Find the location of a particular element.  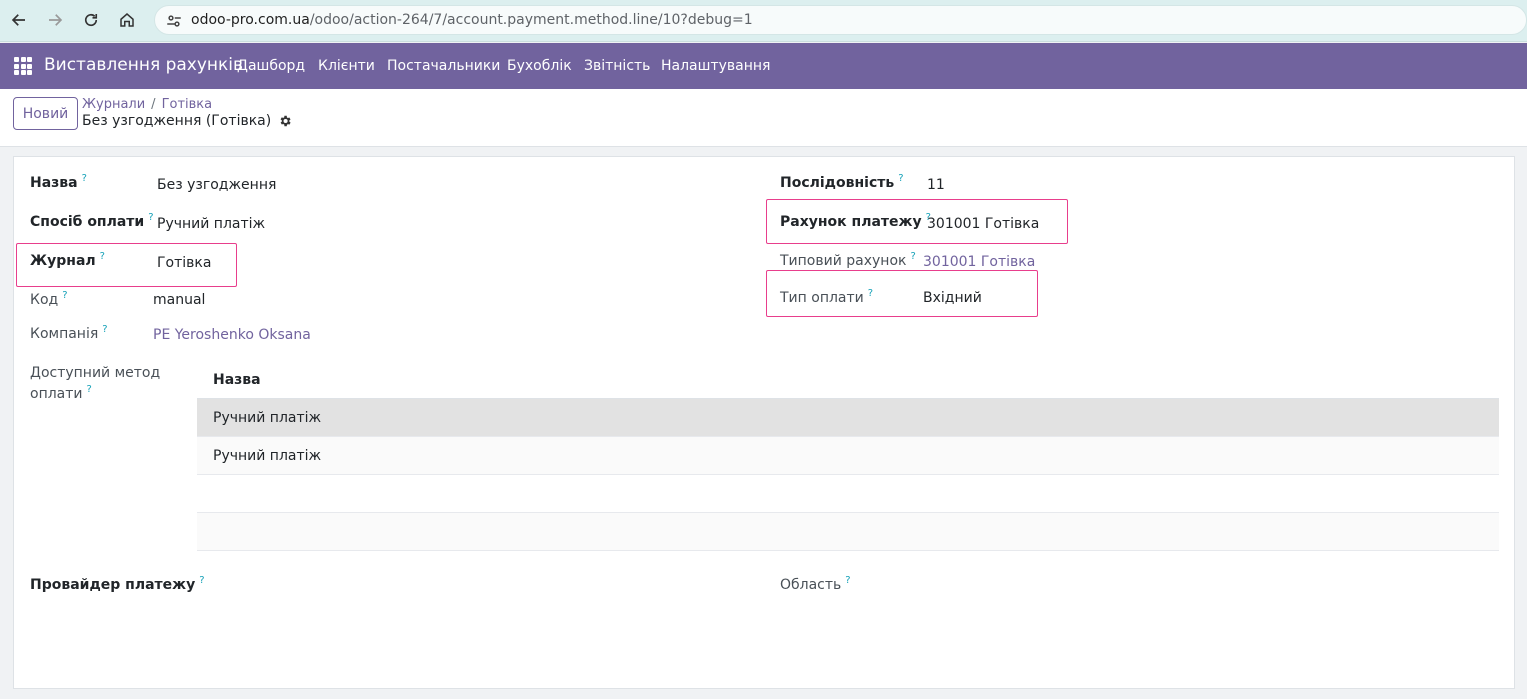

menu-configuration: Налаштування is located at coordinates (715, 66).